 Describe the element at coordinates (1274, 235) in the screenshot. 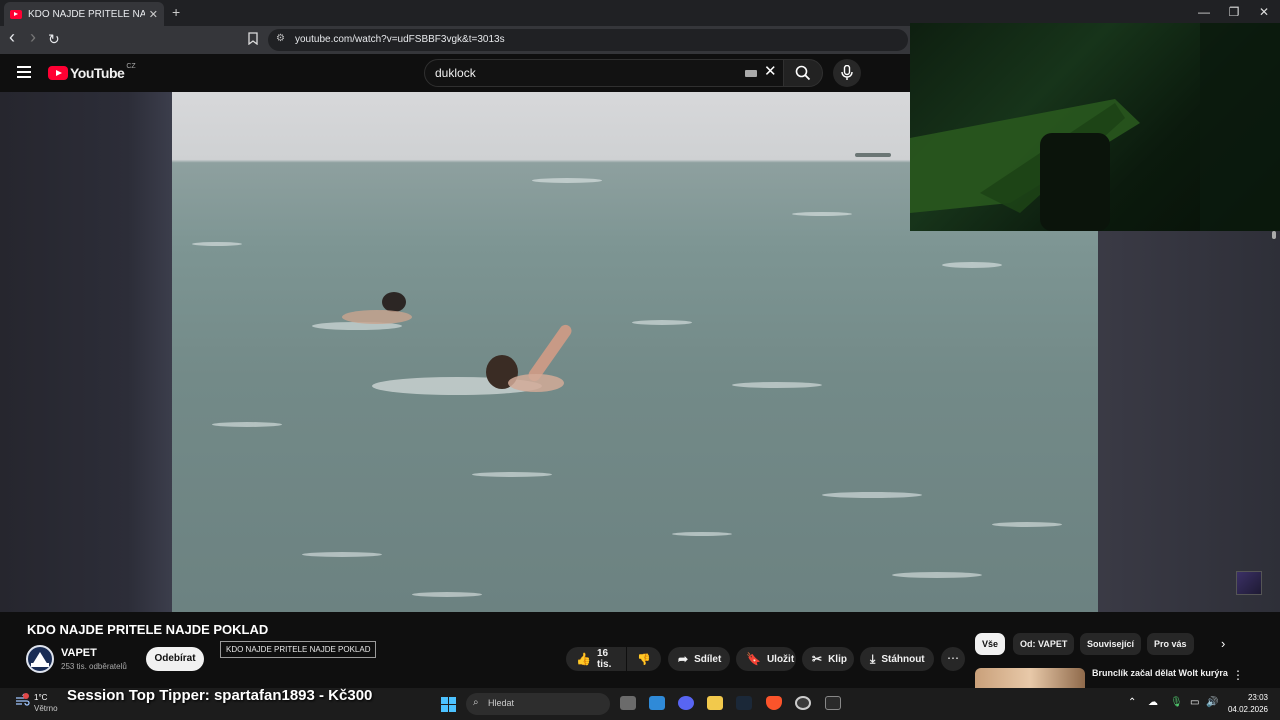

I see `scrollbar-thumb` at that location.